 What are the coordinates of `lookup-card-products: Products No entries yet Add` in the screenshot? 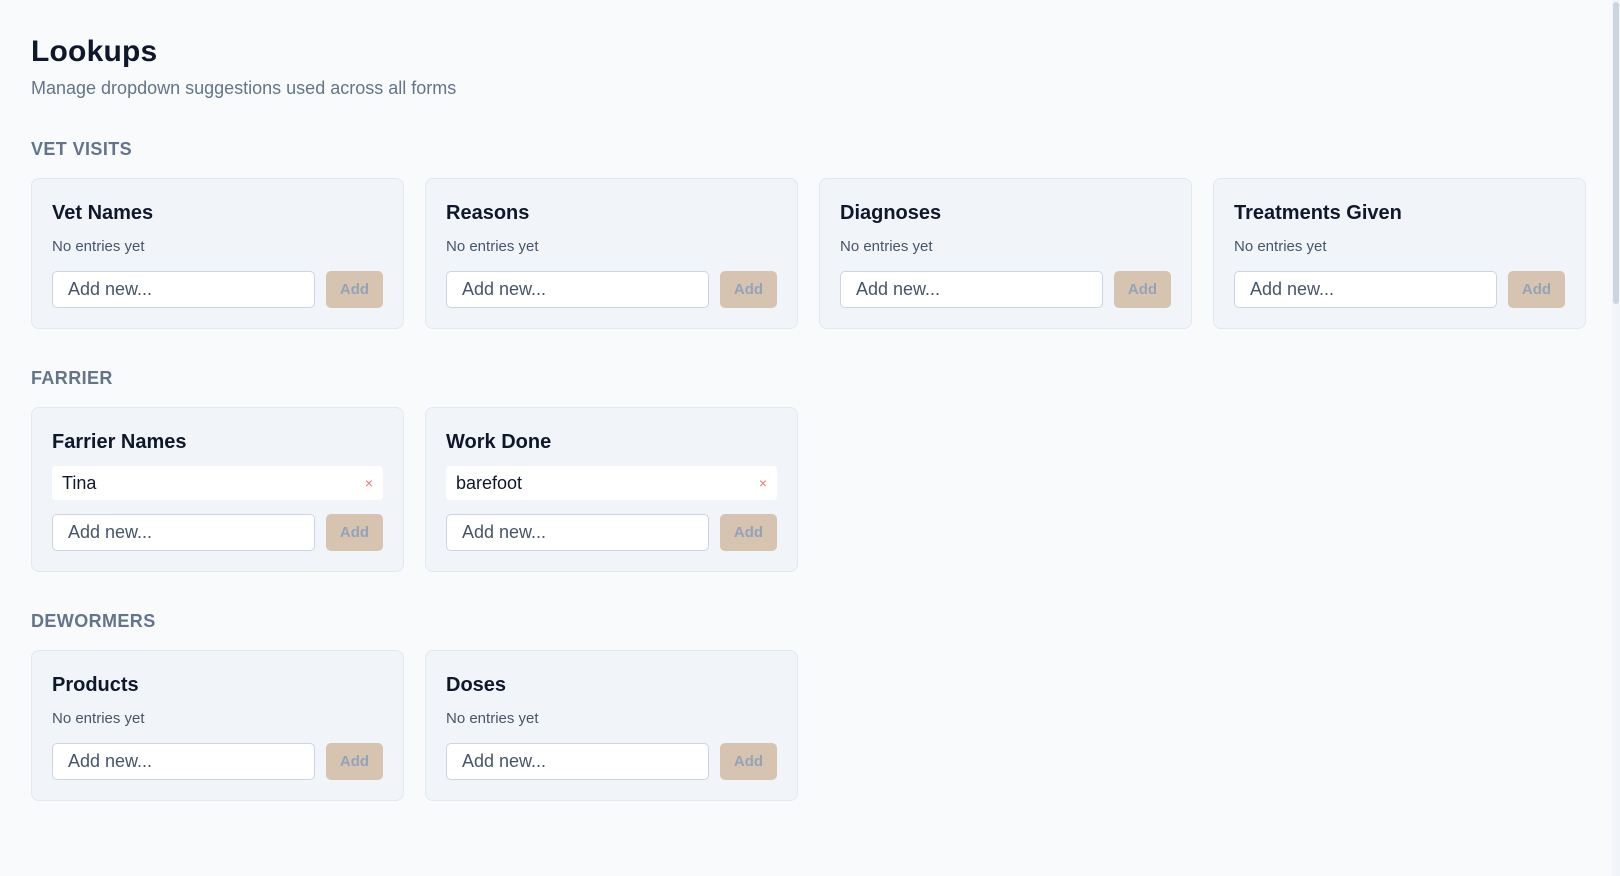 It's located at (217, 725).